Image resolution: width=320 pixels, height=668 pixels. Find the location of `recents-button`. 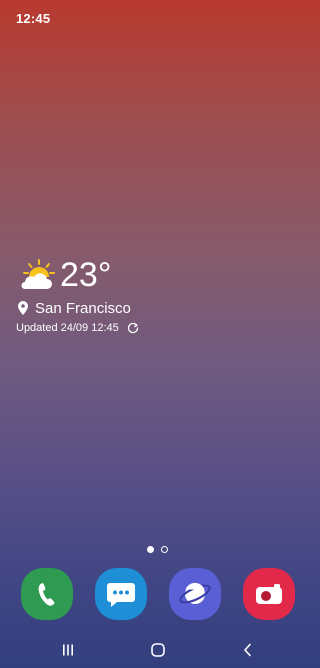

recents-button is located at coordinates (68, 650).